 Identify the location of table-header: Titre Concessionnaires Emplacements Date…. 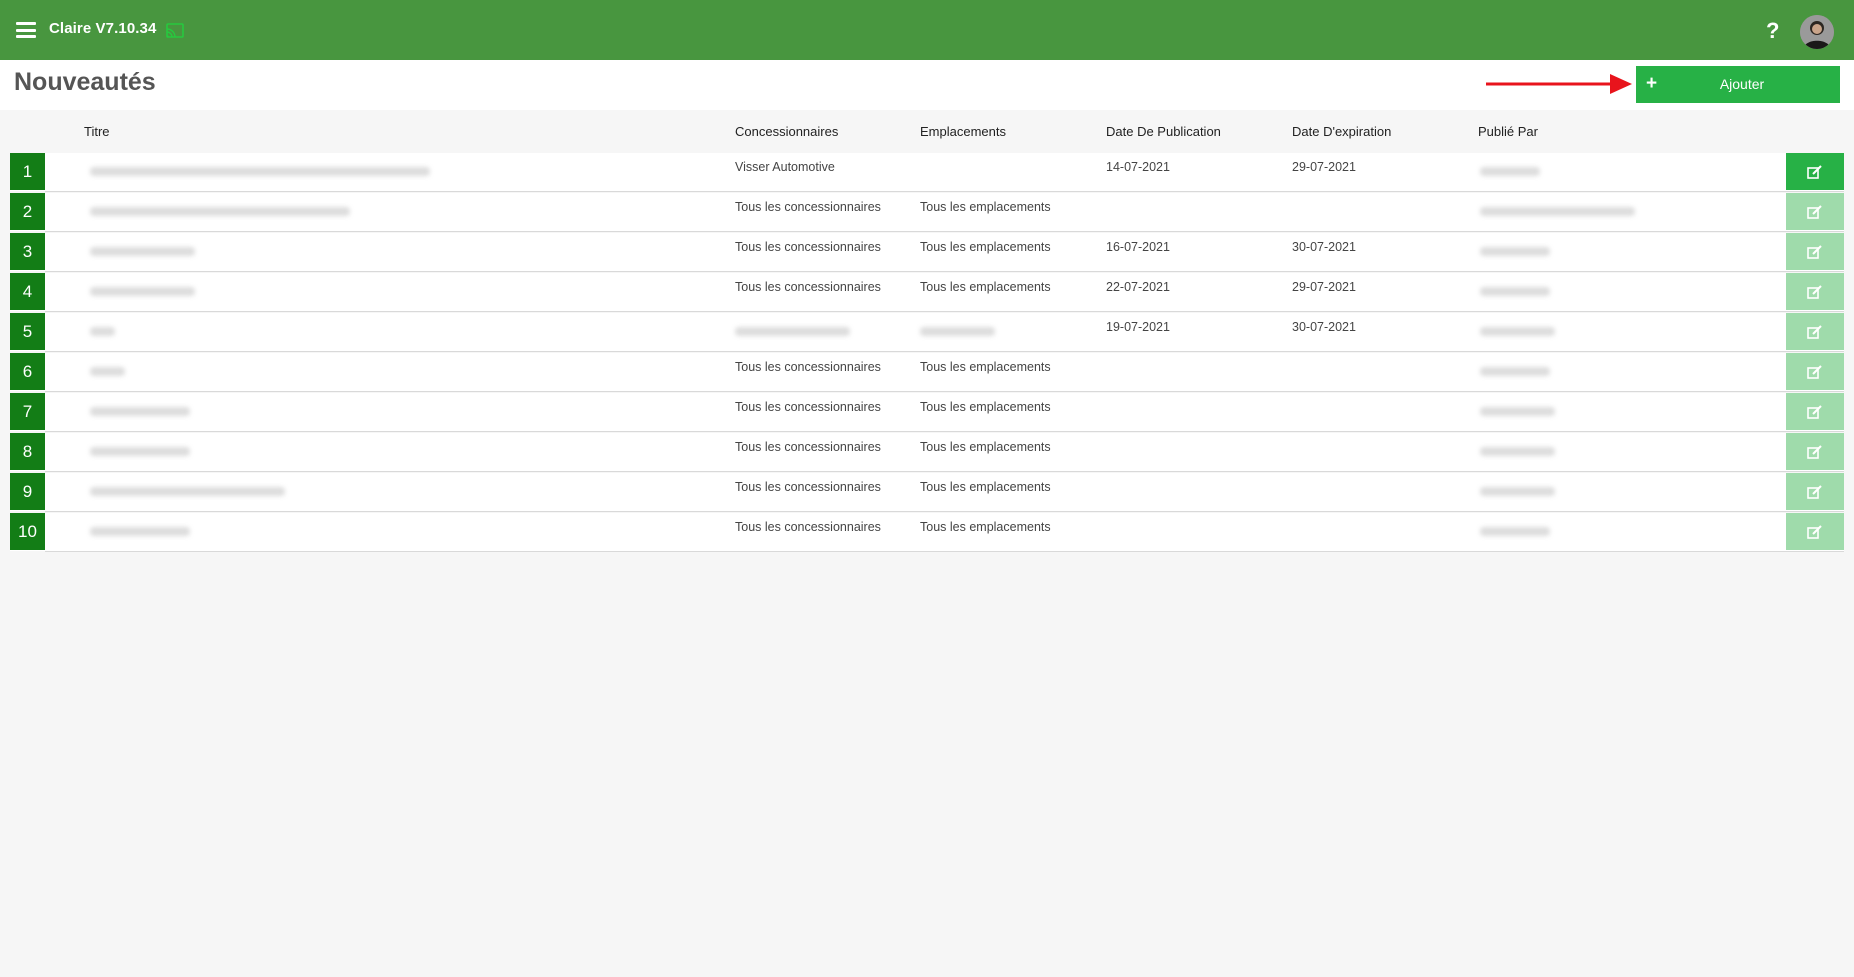
(927, 131).